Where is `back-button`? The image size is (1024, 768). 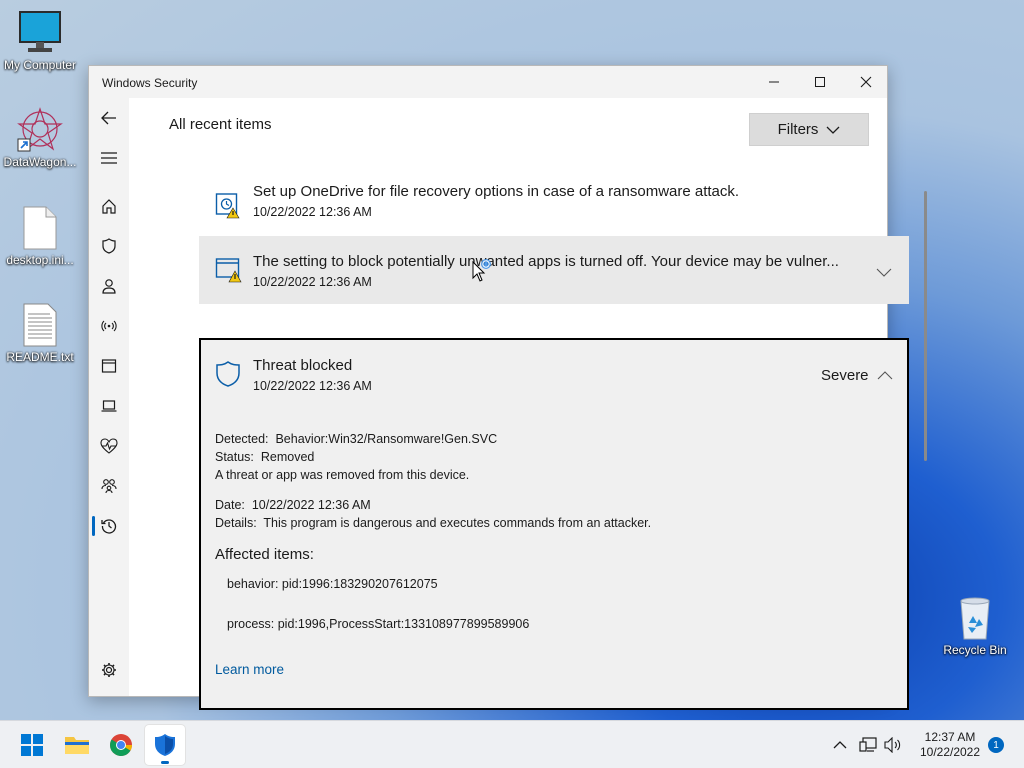 back-button is located at coordinates (109, 118).